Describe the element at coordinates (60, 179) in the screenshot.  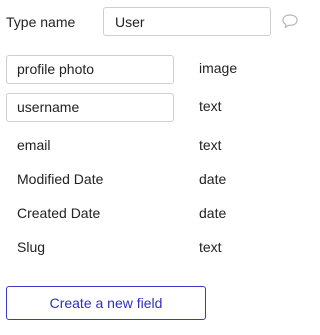
I see `field-name: Modified Date` at that location.